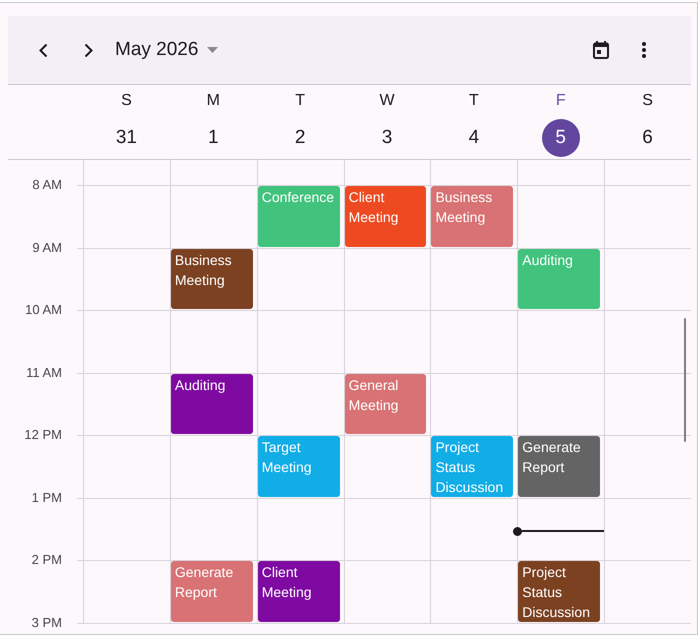  Describe the element at coordinates (685, 380) in the screenshot. I see `scrollbar-thumb` at that location.